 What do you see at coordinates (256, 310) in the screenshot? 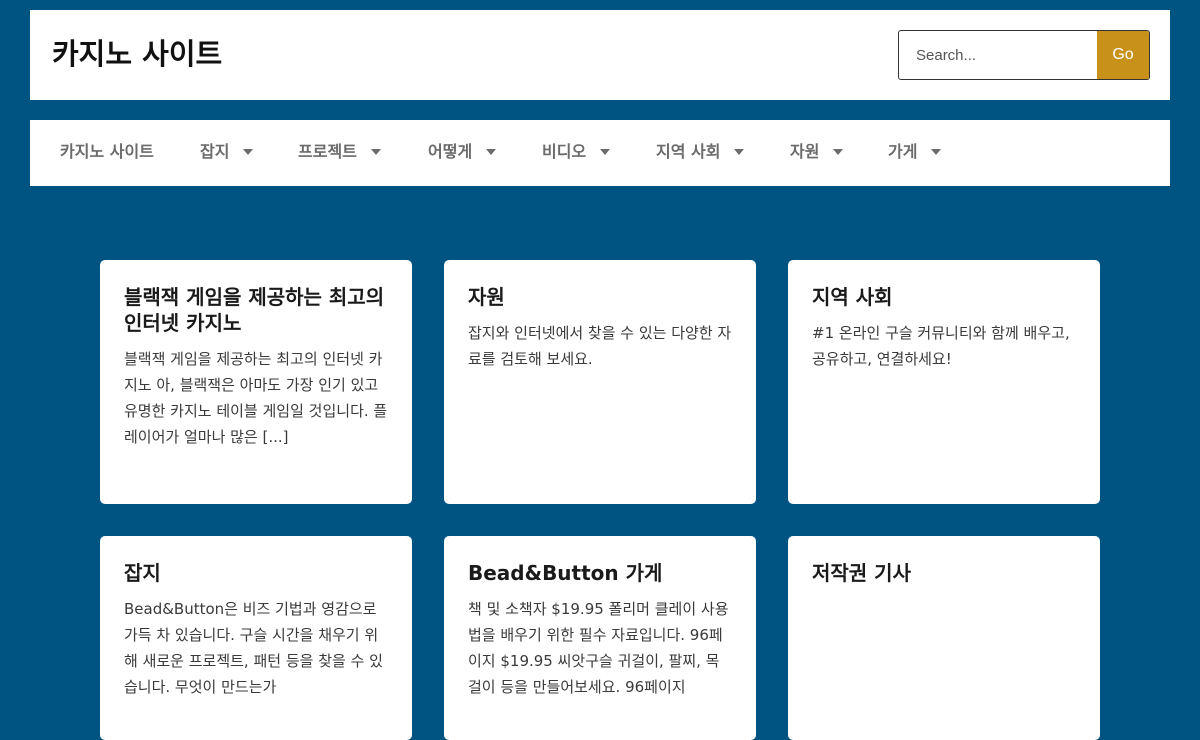
I see `card-title: 블랙잭 게임을 제공하는 최고의 인터넷 카지노` at bounding box center [256, 310].